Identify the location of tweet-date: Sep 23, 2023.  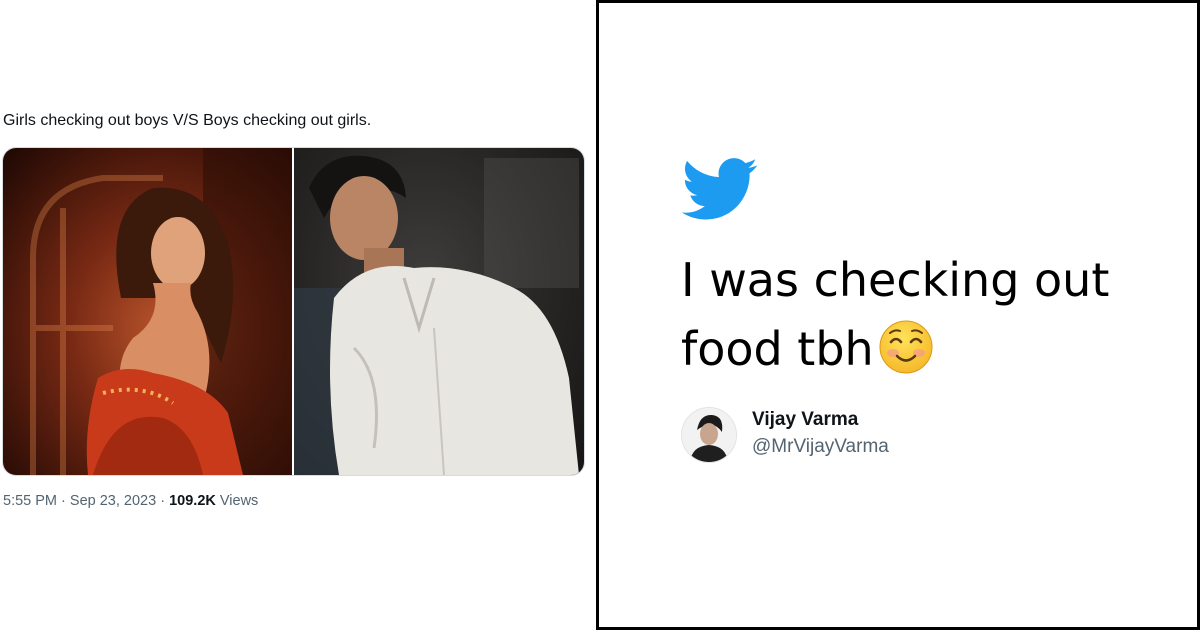
(113, 501).